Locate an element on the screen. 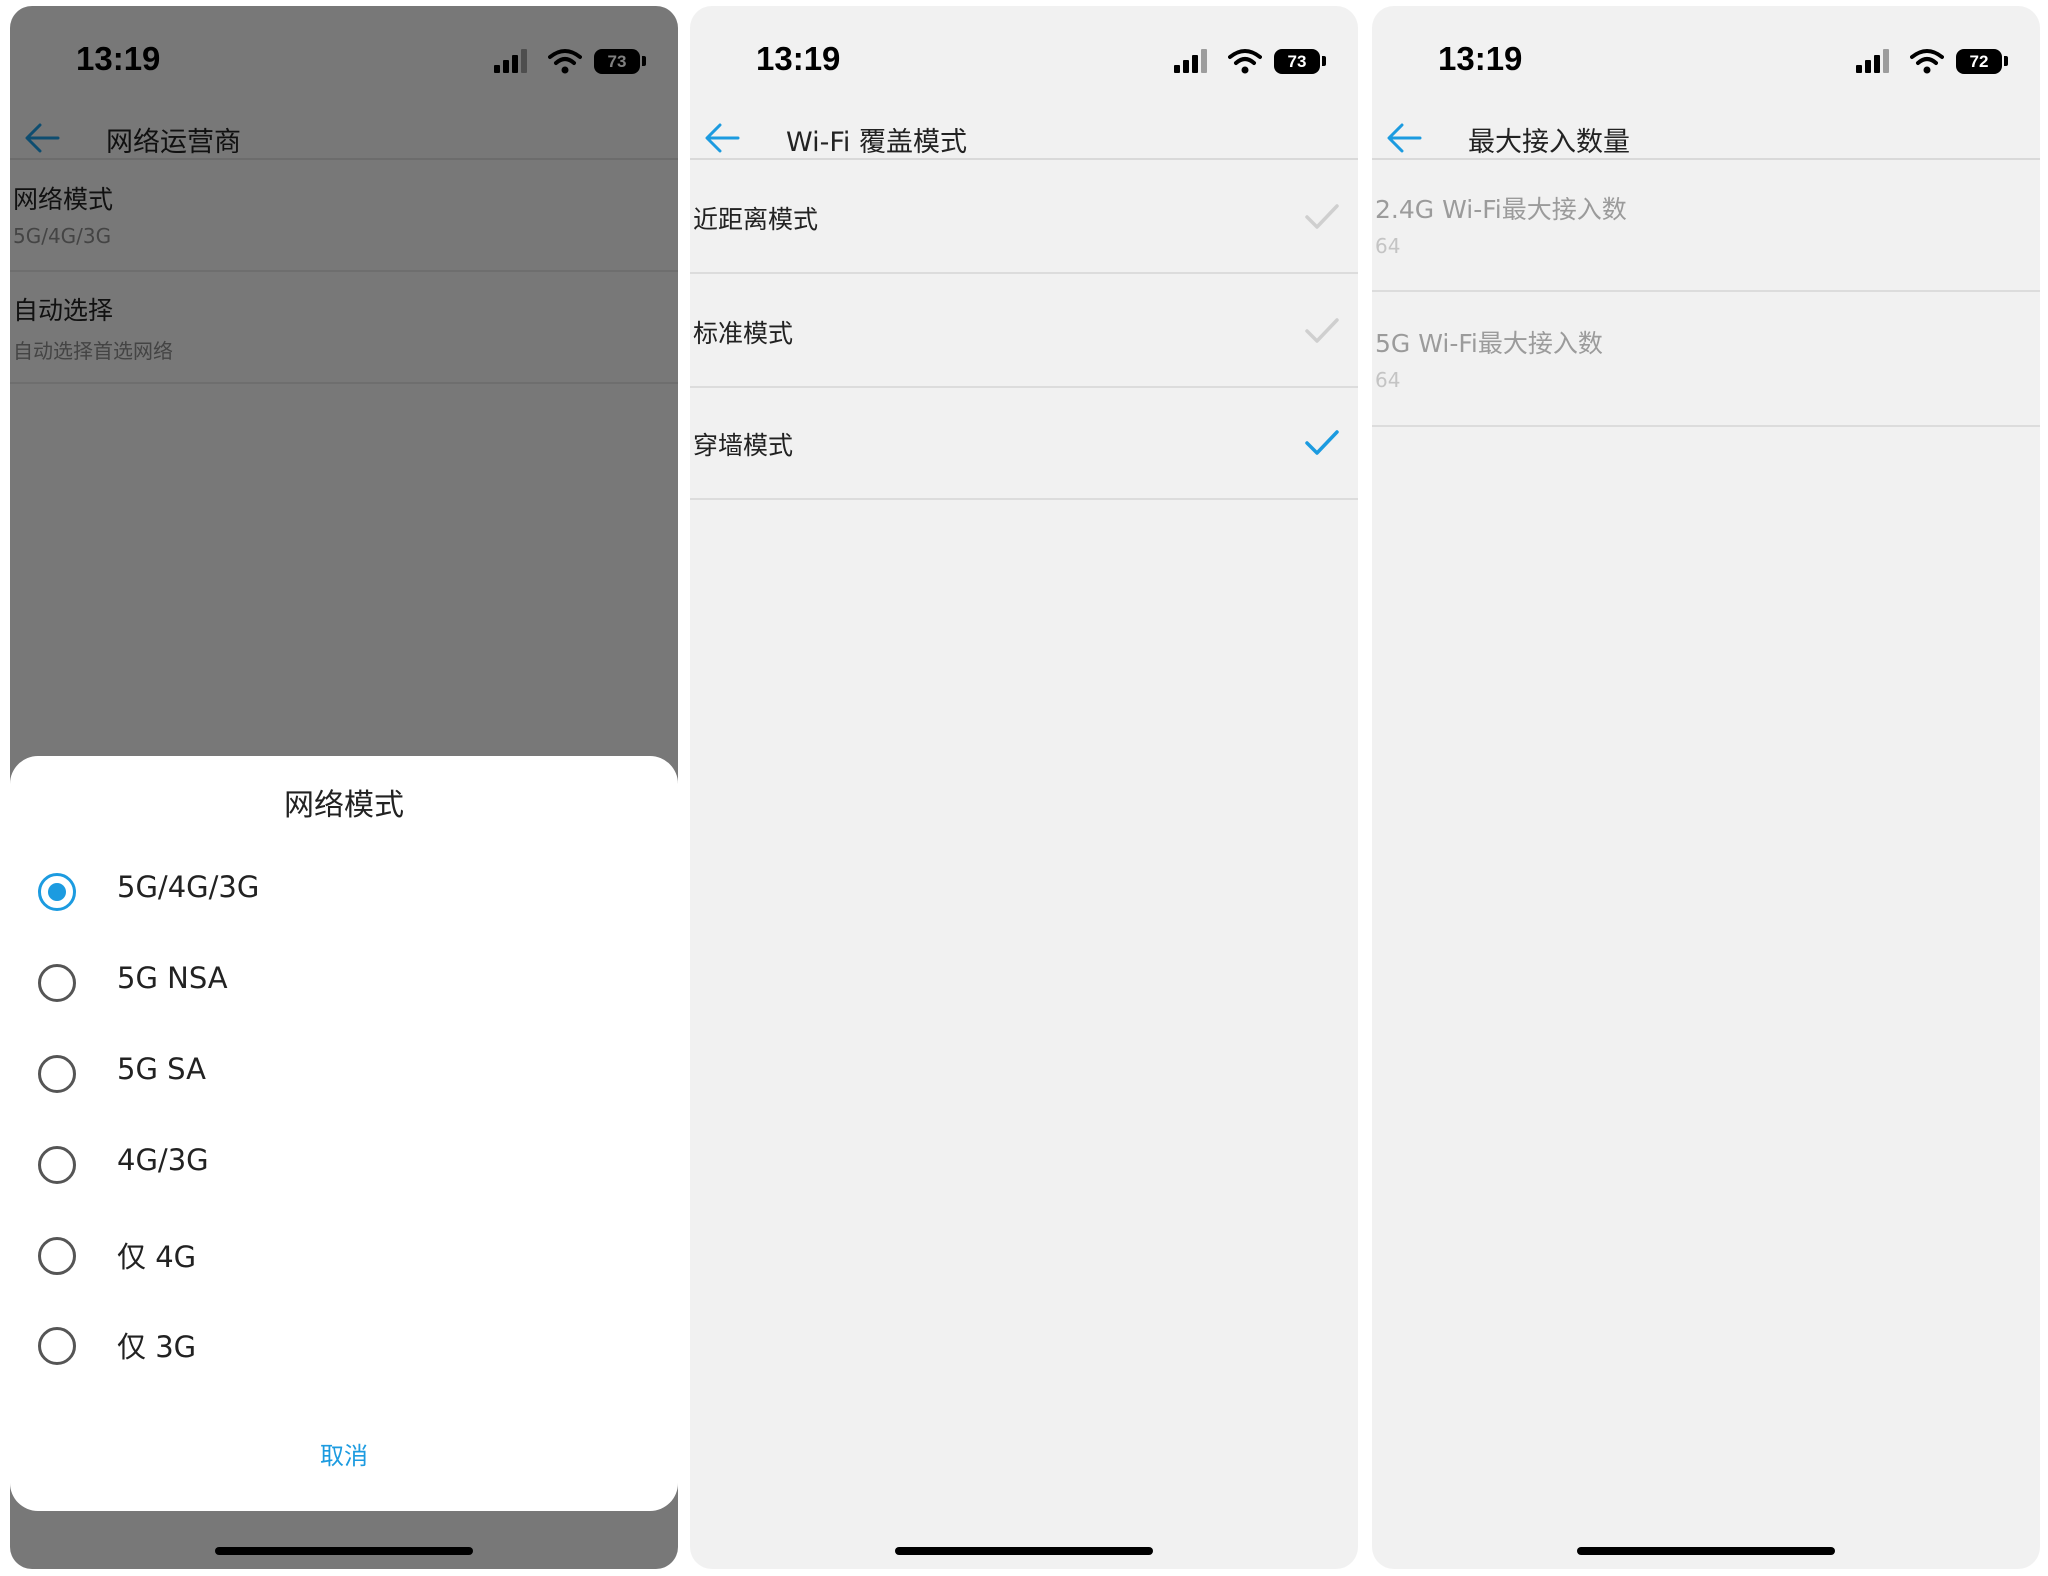  item-label: 穿墙模式 is located at coordinates (743, 445).